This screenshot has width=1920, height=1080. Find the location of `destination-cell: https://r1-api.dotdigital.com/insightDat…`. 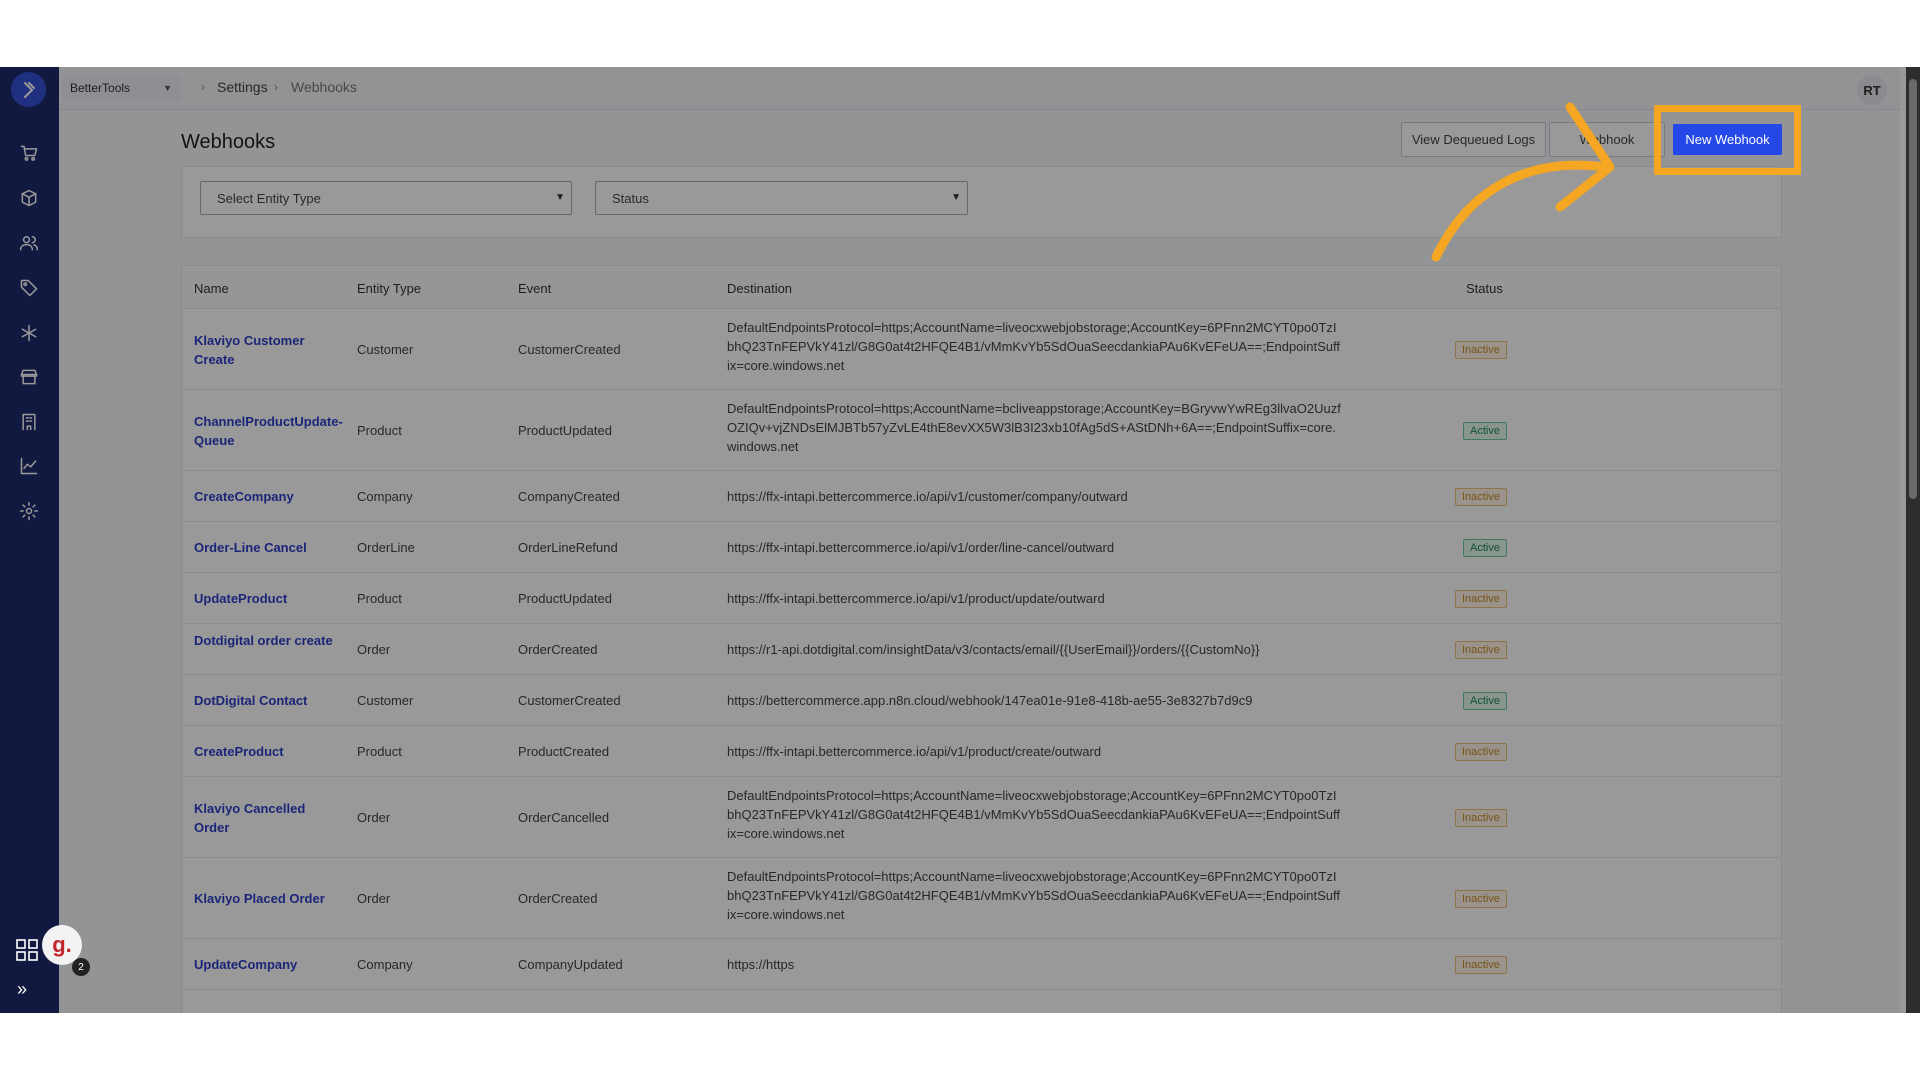

destination-cell: https://r1-api.dotdigital.com/insightDat… is located at coordinates (993, 649).